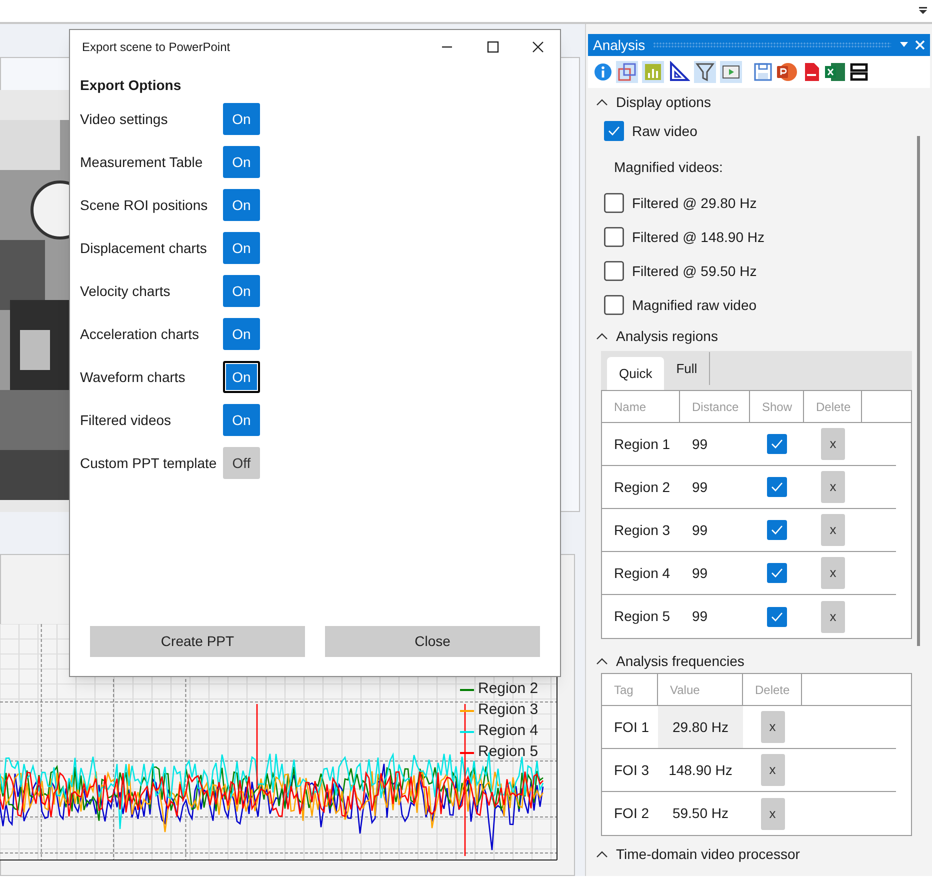 The width and height of the screenshot is (932, 878). Describe the element at coordinates (668, 167) in the screenshot. I see `group-label: Magnified videos:` at that location.